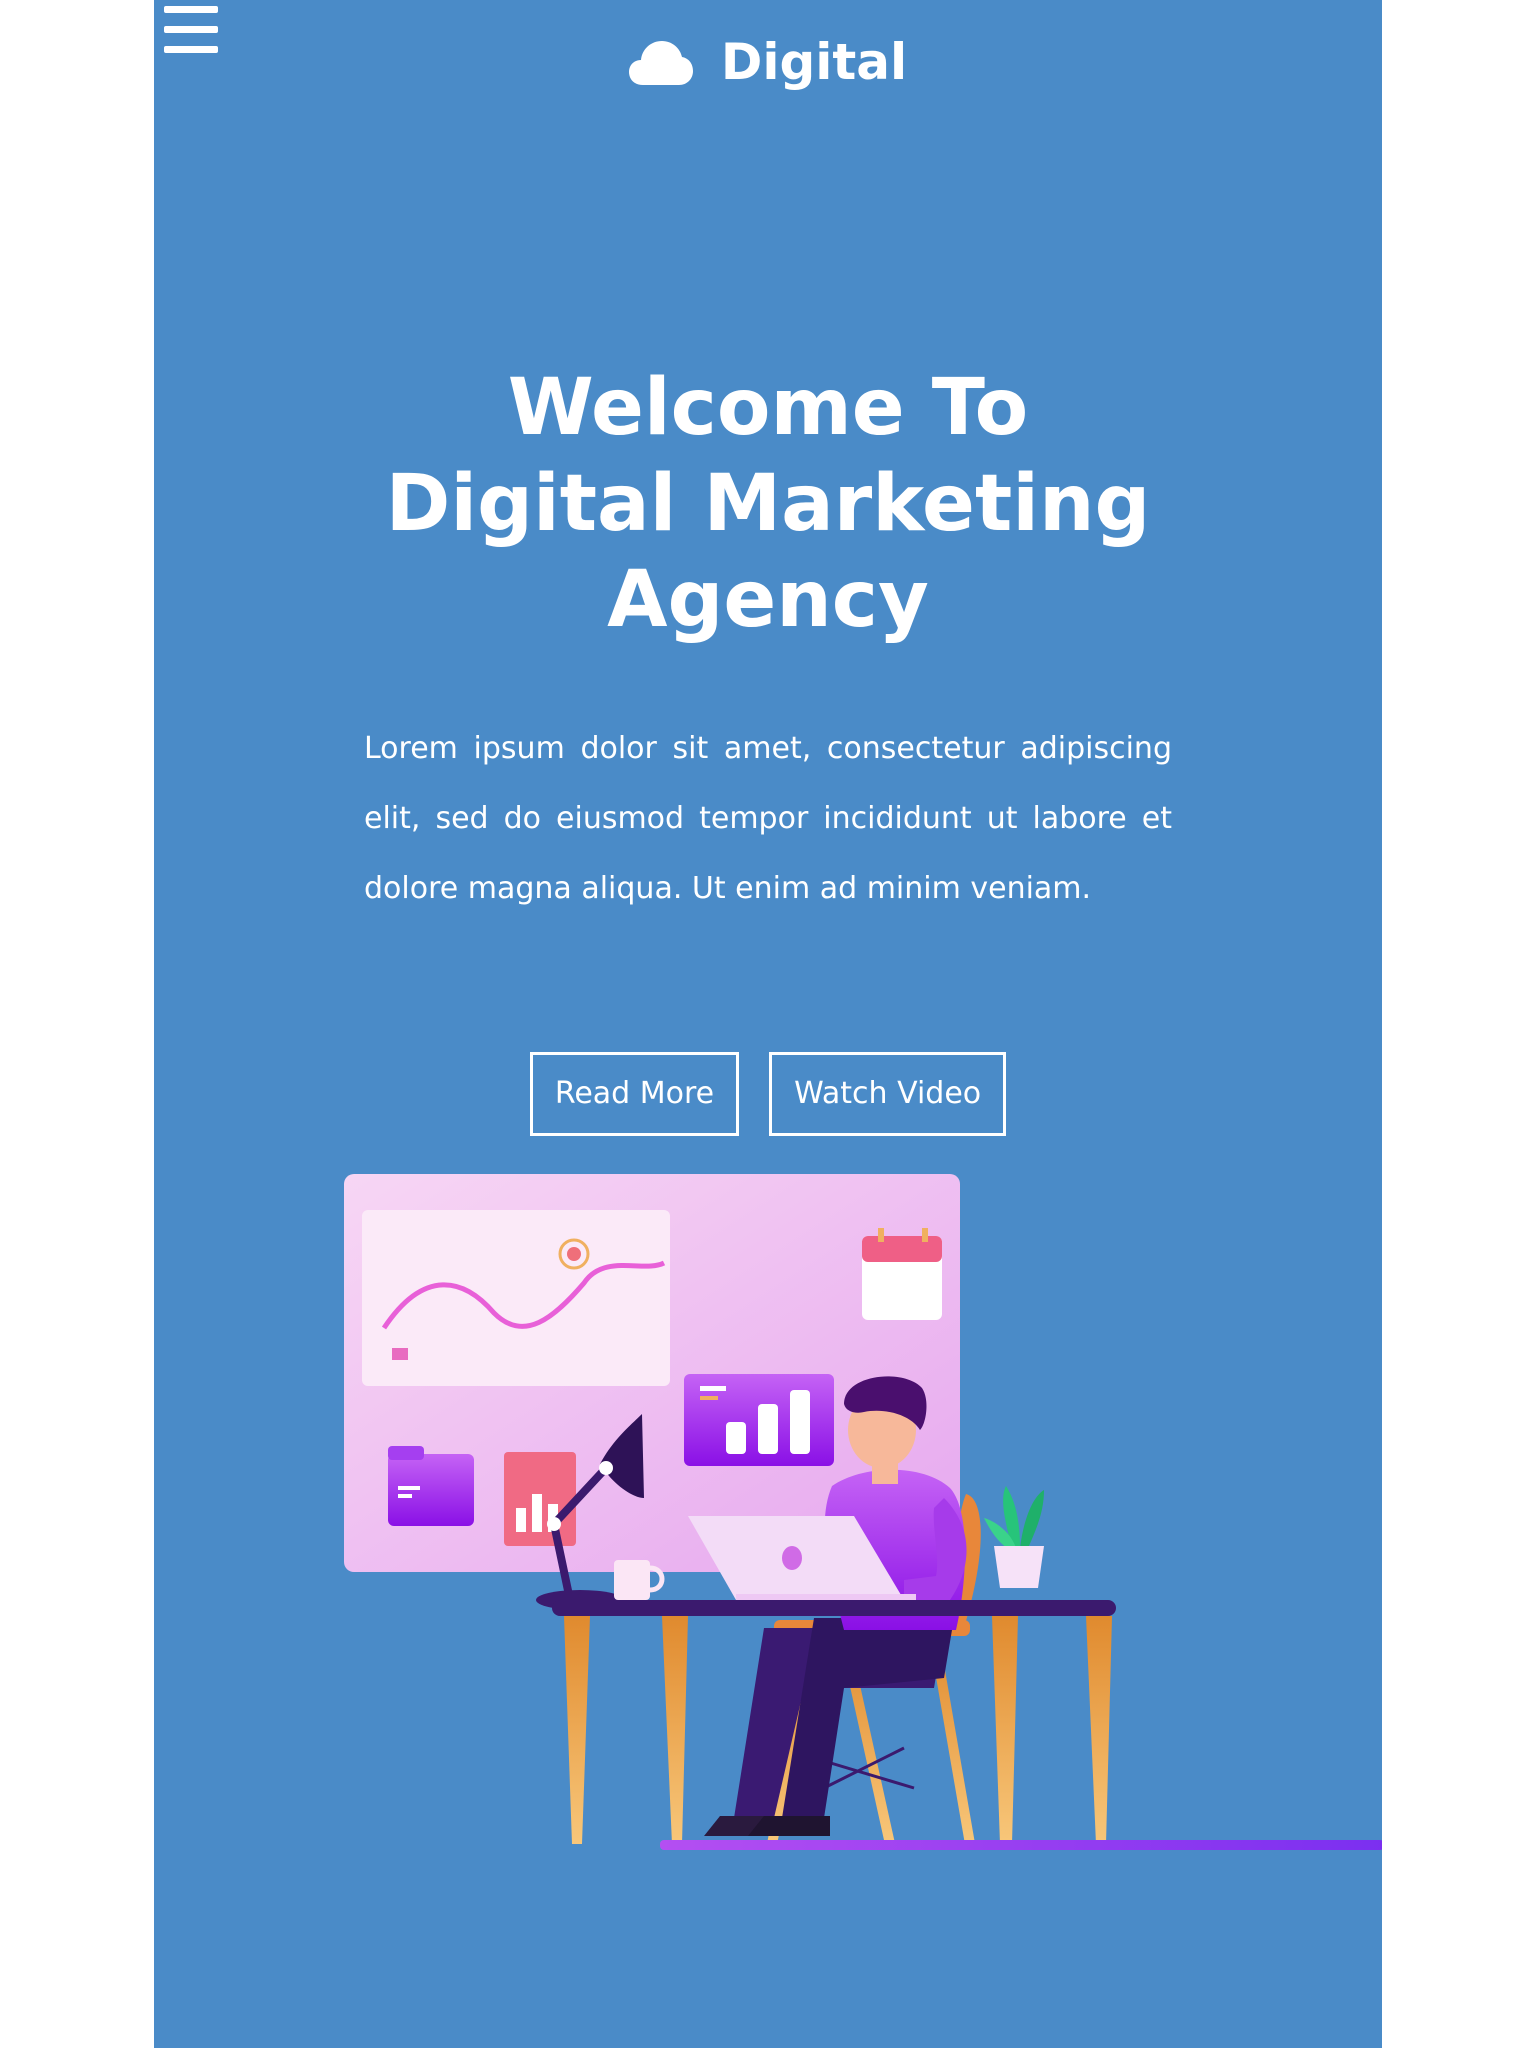 The image size is (1536, 2048). Describe the element at coordinates (1014, 1537) in the screenshot. I see `potted-plant` at that location.